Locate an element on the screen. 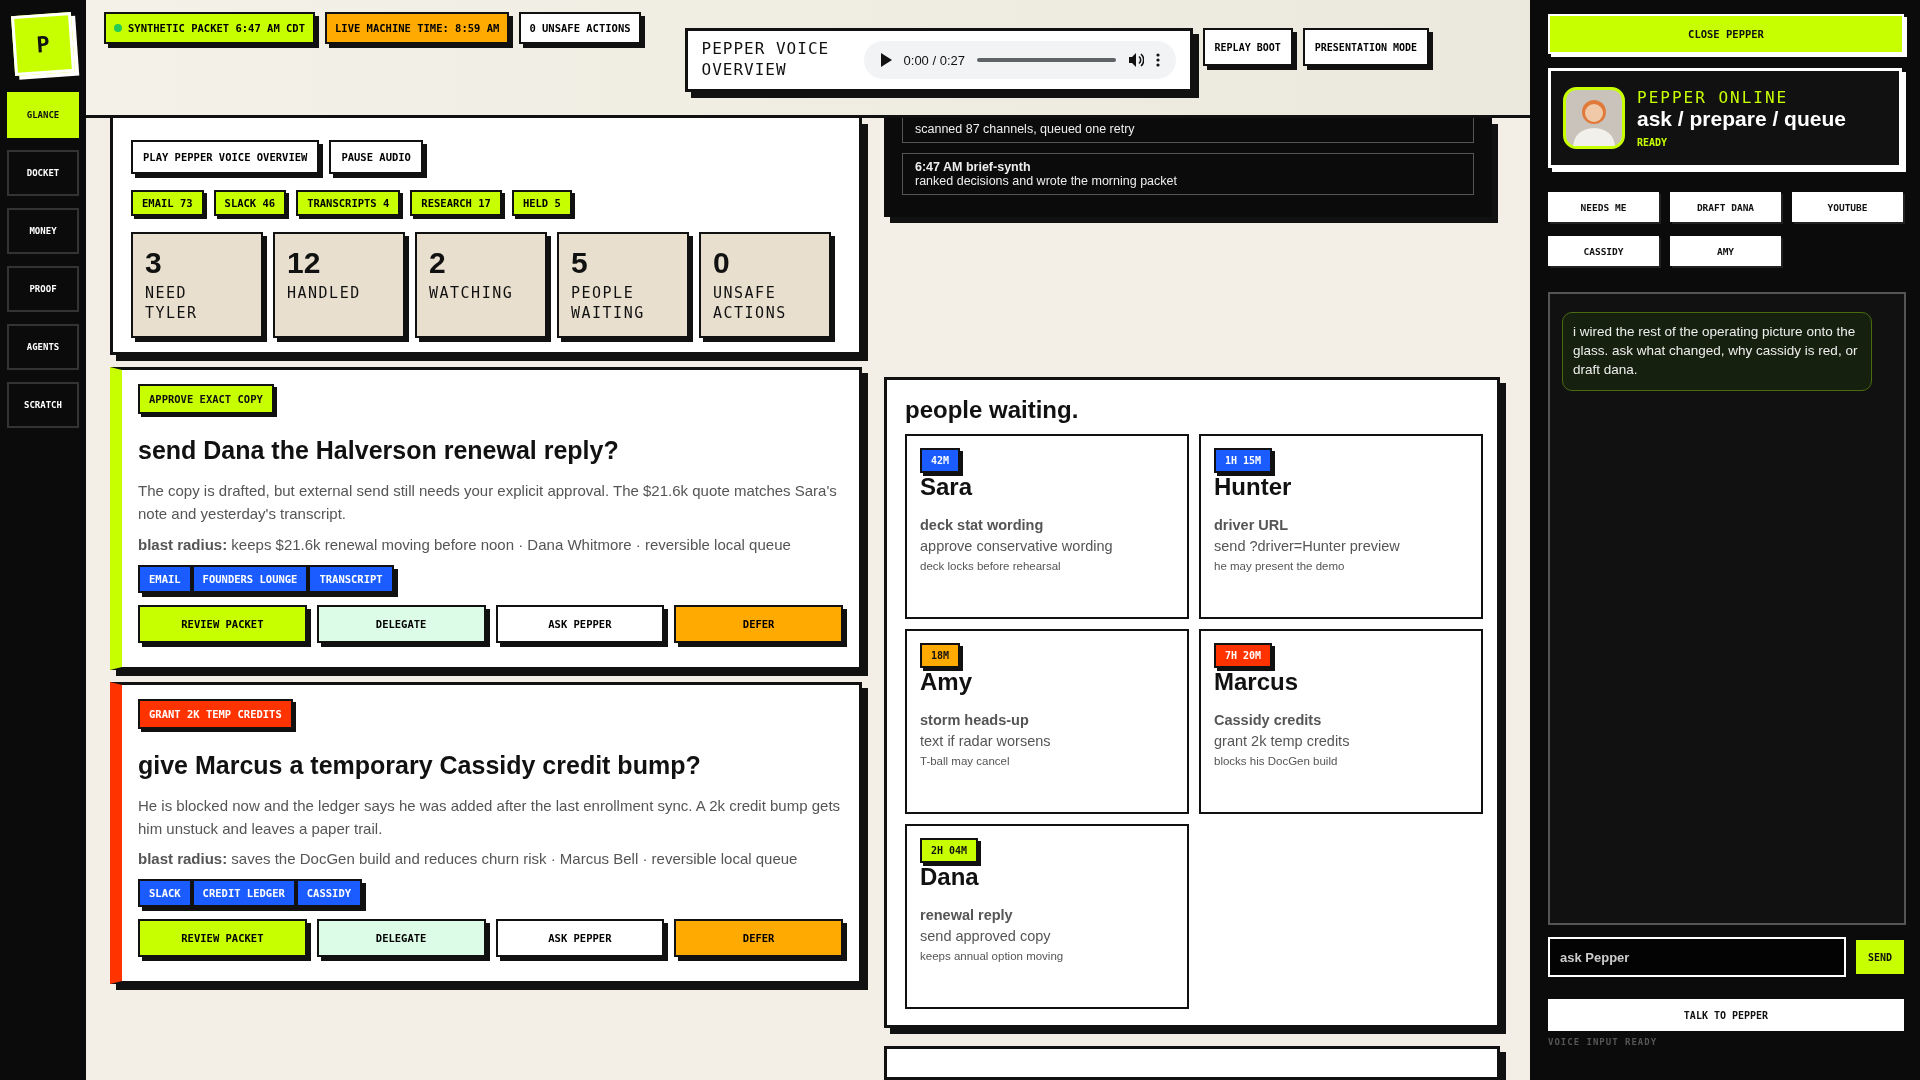 The image size is (1920, 1080). person-card: 18M Amy storm heads-up text if radar worsens T-ball may cancel is located at coordinates (1047, 721).